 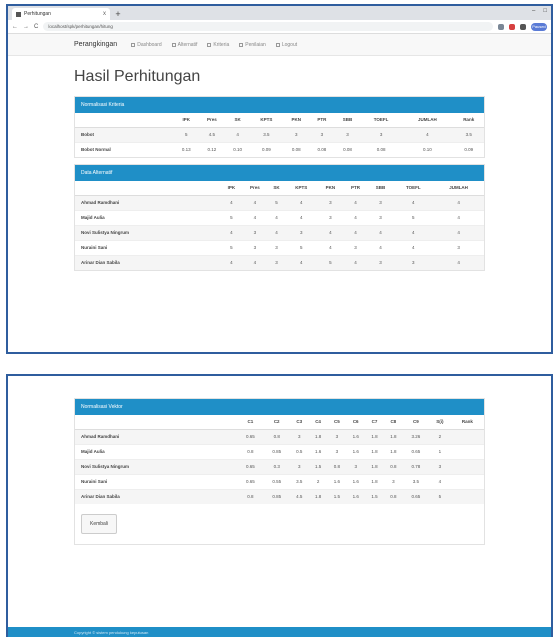 I want to click on reload-icon: C, so click(x=36, y=27).